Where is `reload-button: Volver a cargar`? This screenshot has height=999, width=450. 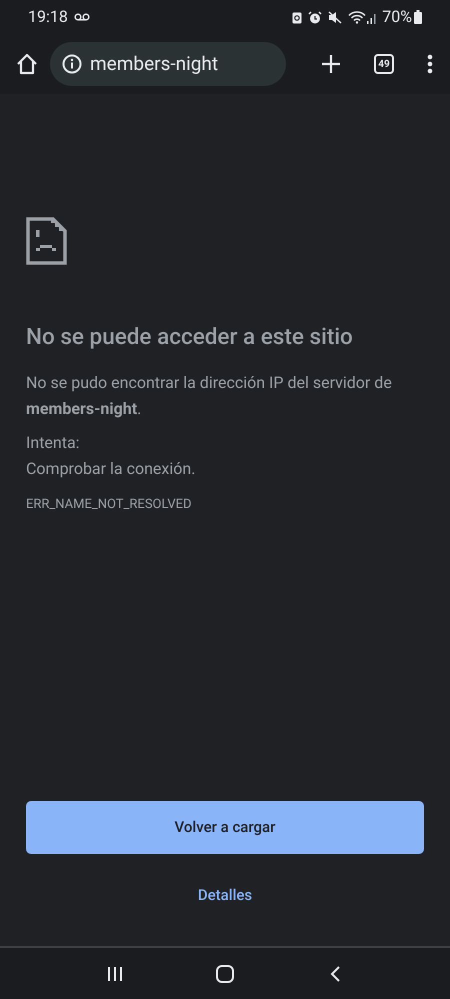 reload-button: Volver a cargar is located at coordinates (225, 827).